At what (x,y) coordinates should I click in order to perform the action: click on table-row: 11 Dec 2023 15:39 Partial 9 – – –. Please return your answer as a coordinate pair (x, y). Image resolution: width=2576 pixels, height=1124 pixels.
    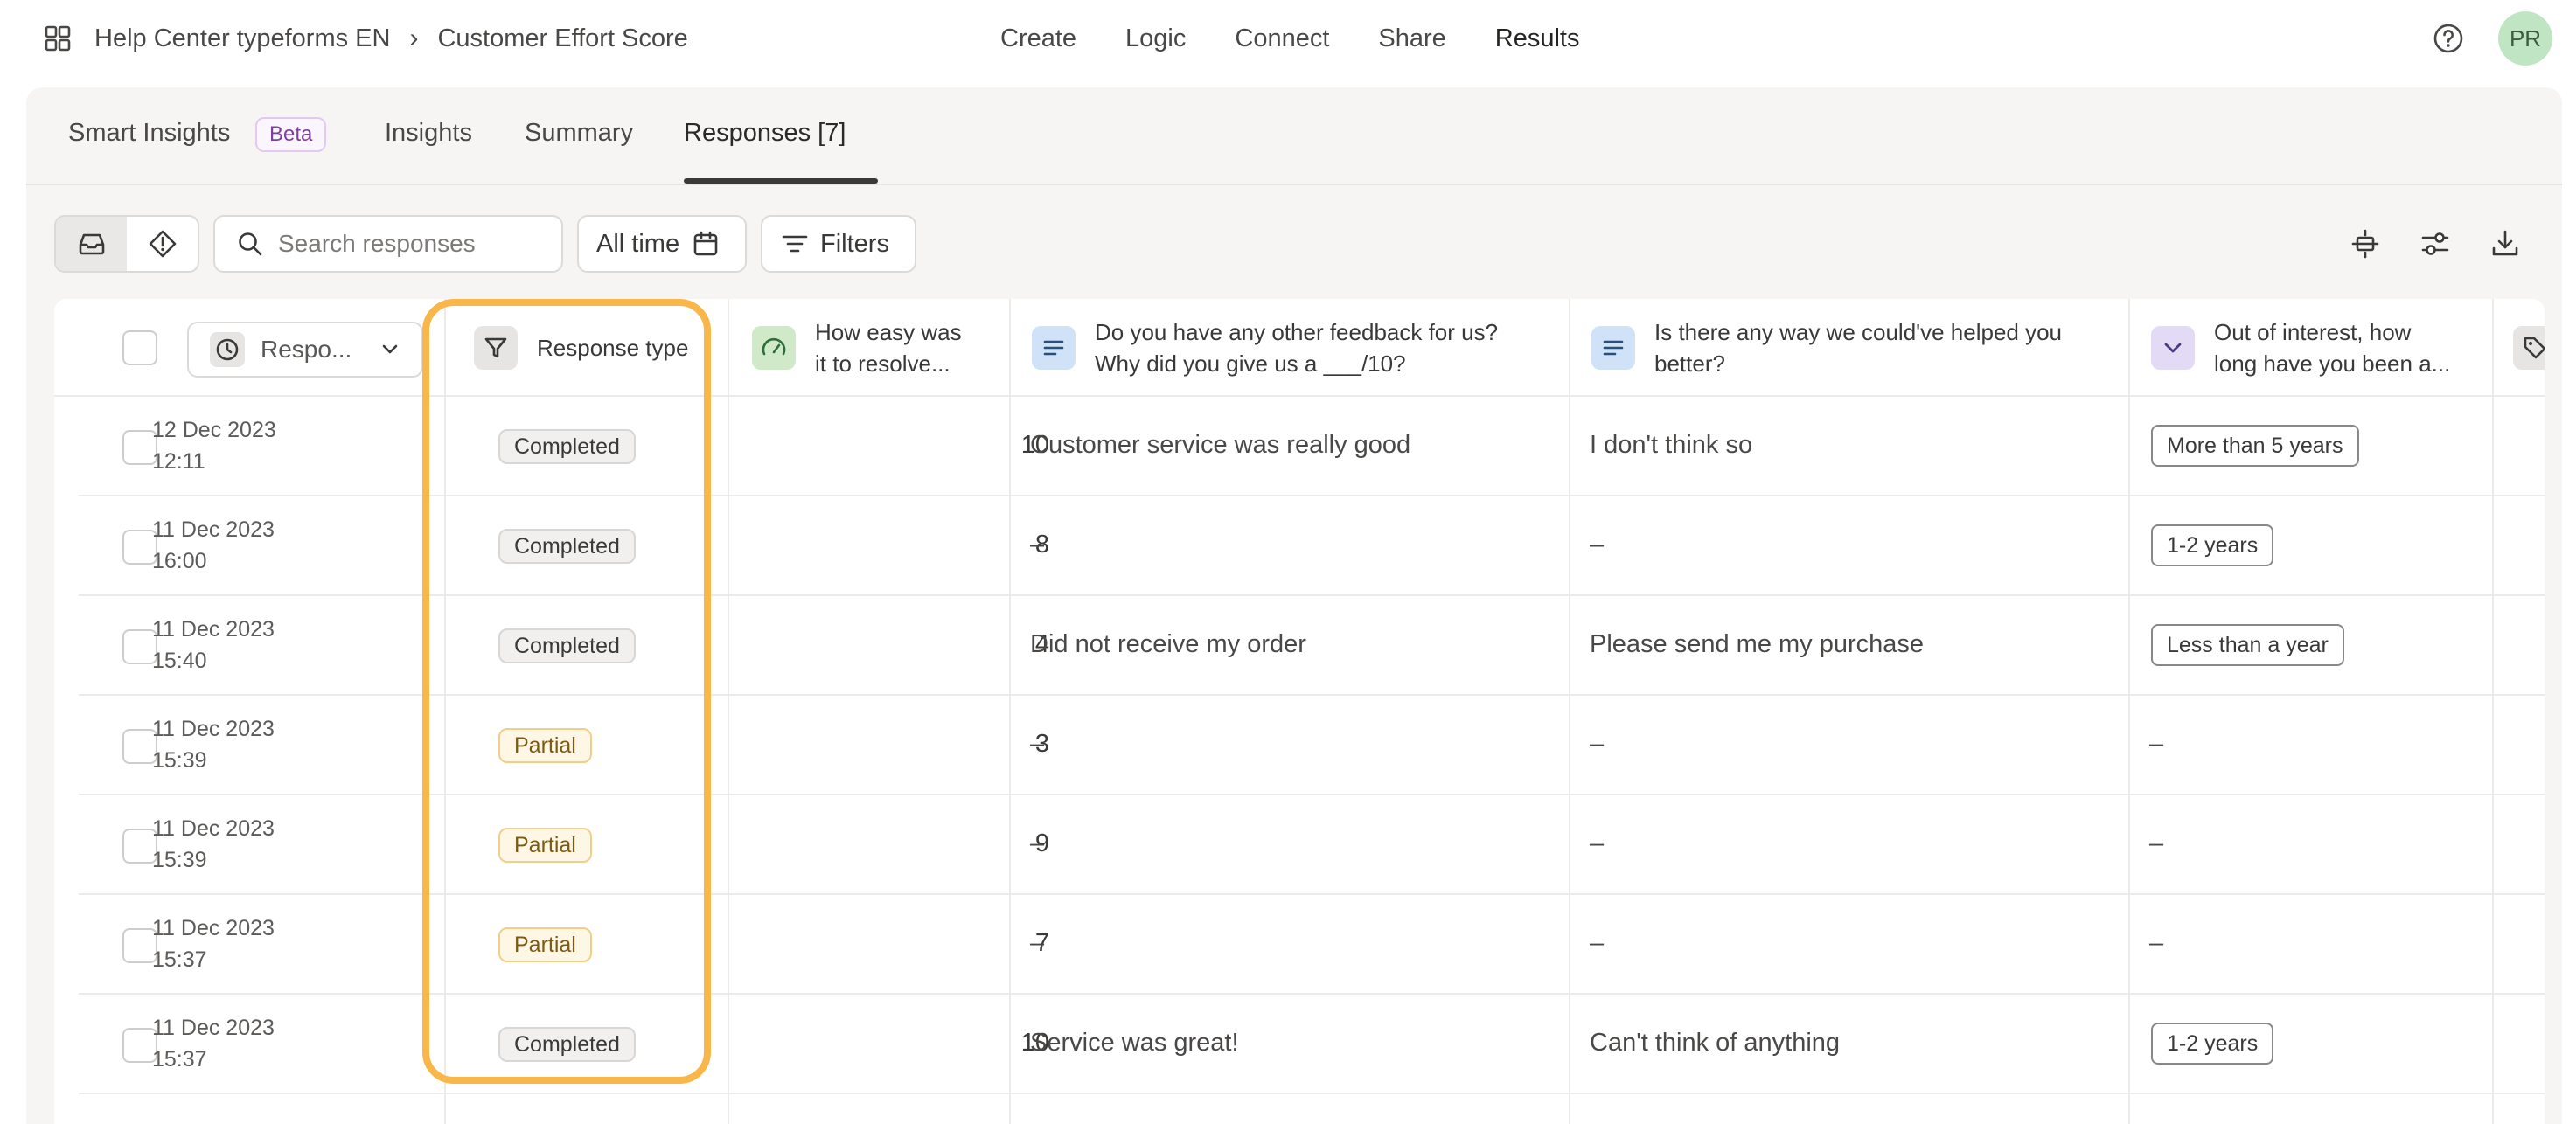
    Looking at the image, I should click on (1312, 845).